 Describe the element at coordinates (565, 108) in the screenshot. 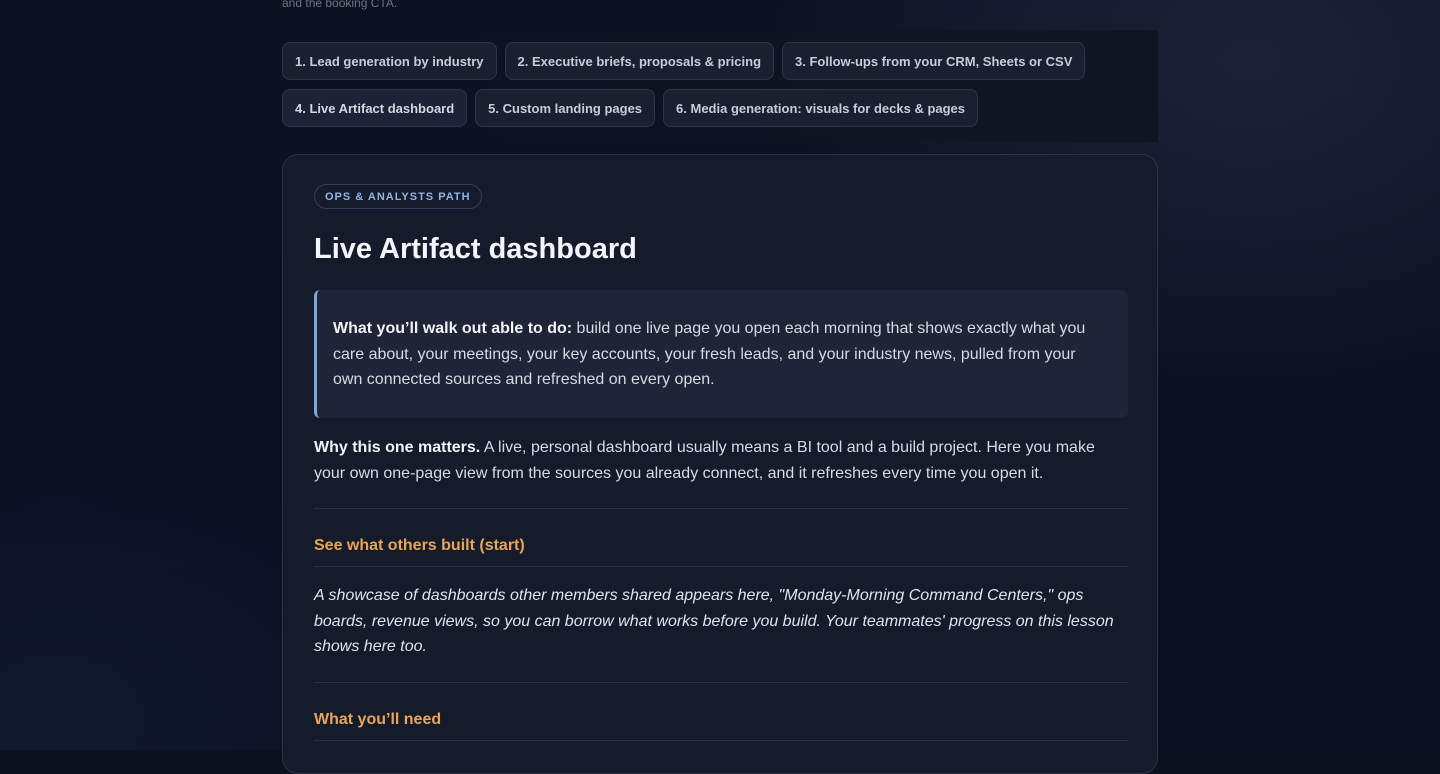

I see `tab-custom-landing-pages: 5. Custom landing pages` at that location.